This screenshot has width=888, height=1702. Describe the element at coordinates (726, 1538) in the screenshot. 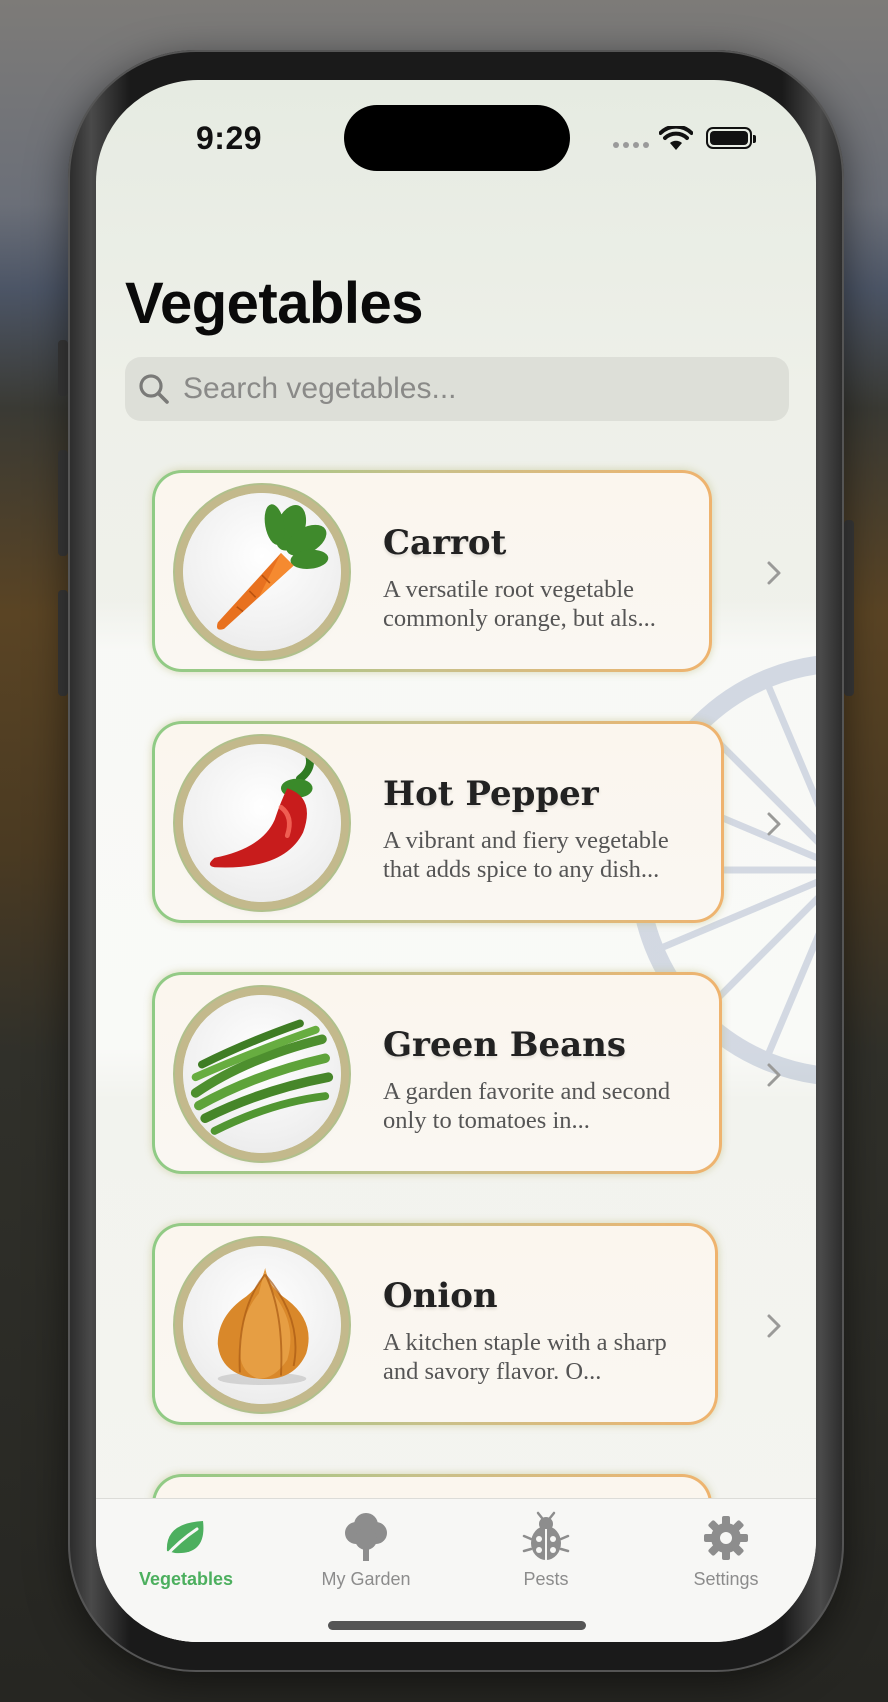

I see `gear-icon` at that location.